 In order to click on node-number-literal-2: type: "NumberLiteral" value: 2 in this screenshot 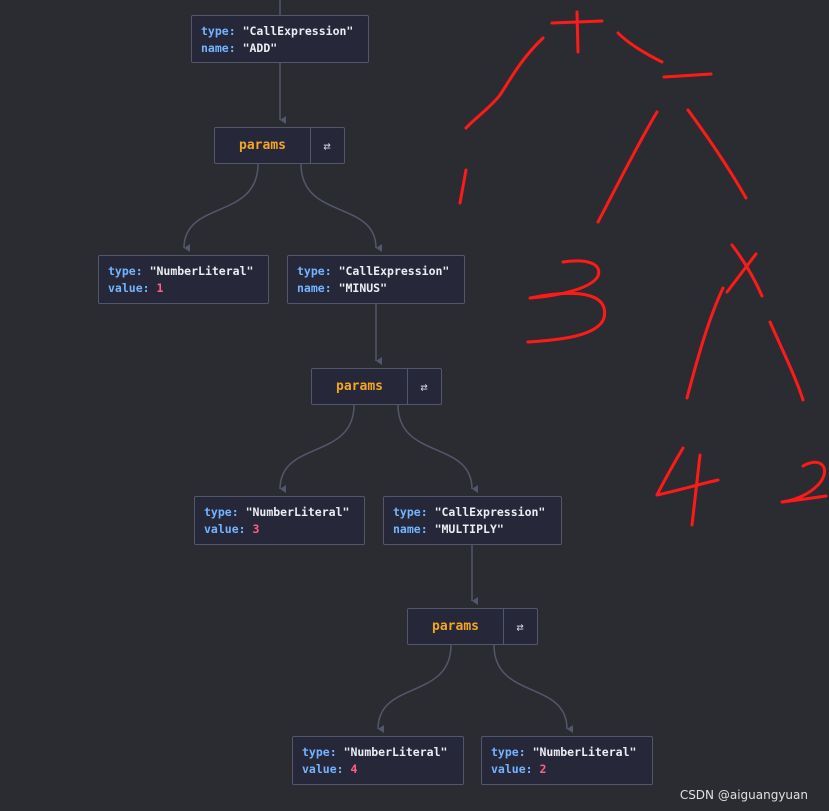, I will do `click(567, 760)`.